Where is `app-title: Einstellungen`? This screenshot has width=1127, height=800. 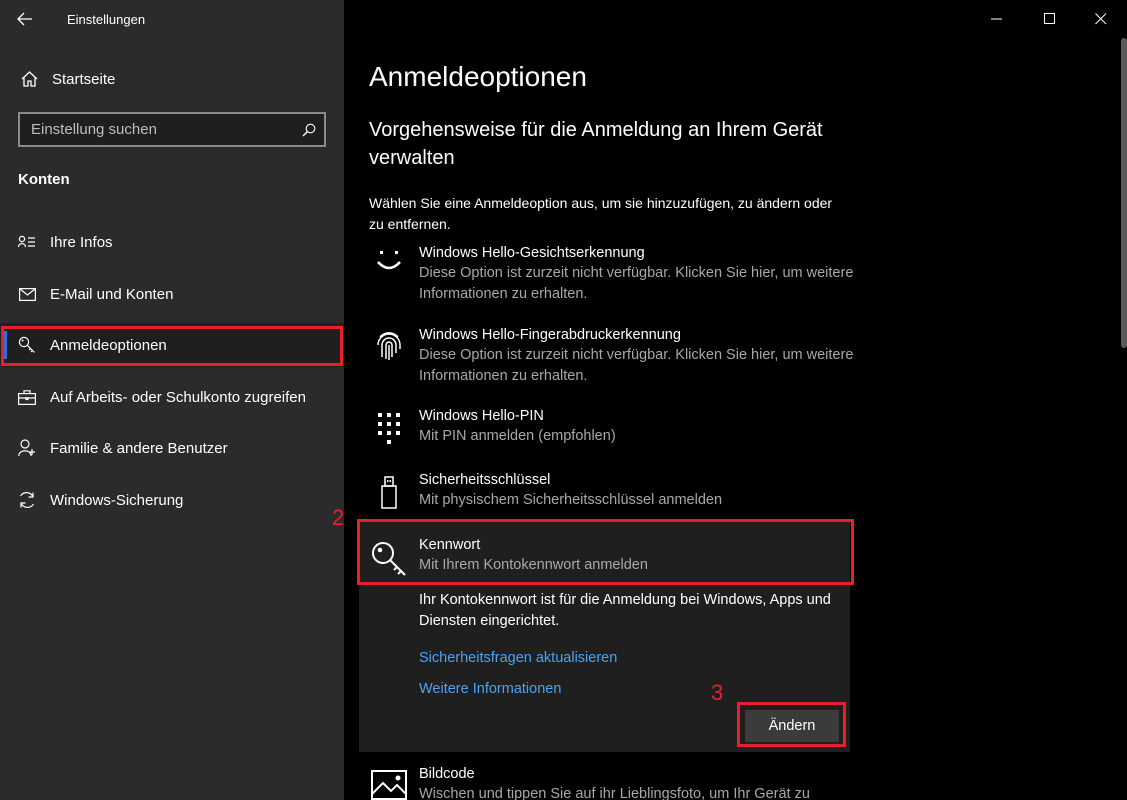
app-title: Einstellungen is located at coordinates (106, 19).